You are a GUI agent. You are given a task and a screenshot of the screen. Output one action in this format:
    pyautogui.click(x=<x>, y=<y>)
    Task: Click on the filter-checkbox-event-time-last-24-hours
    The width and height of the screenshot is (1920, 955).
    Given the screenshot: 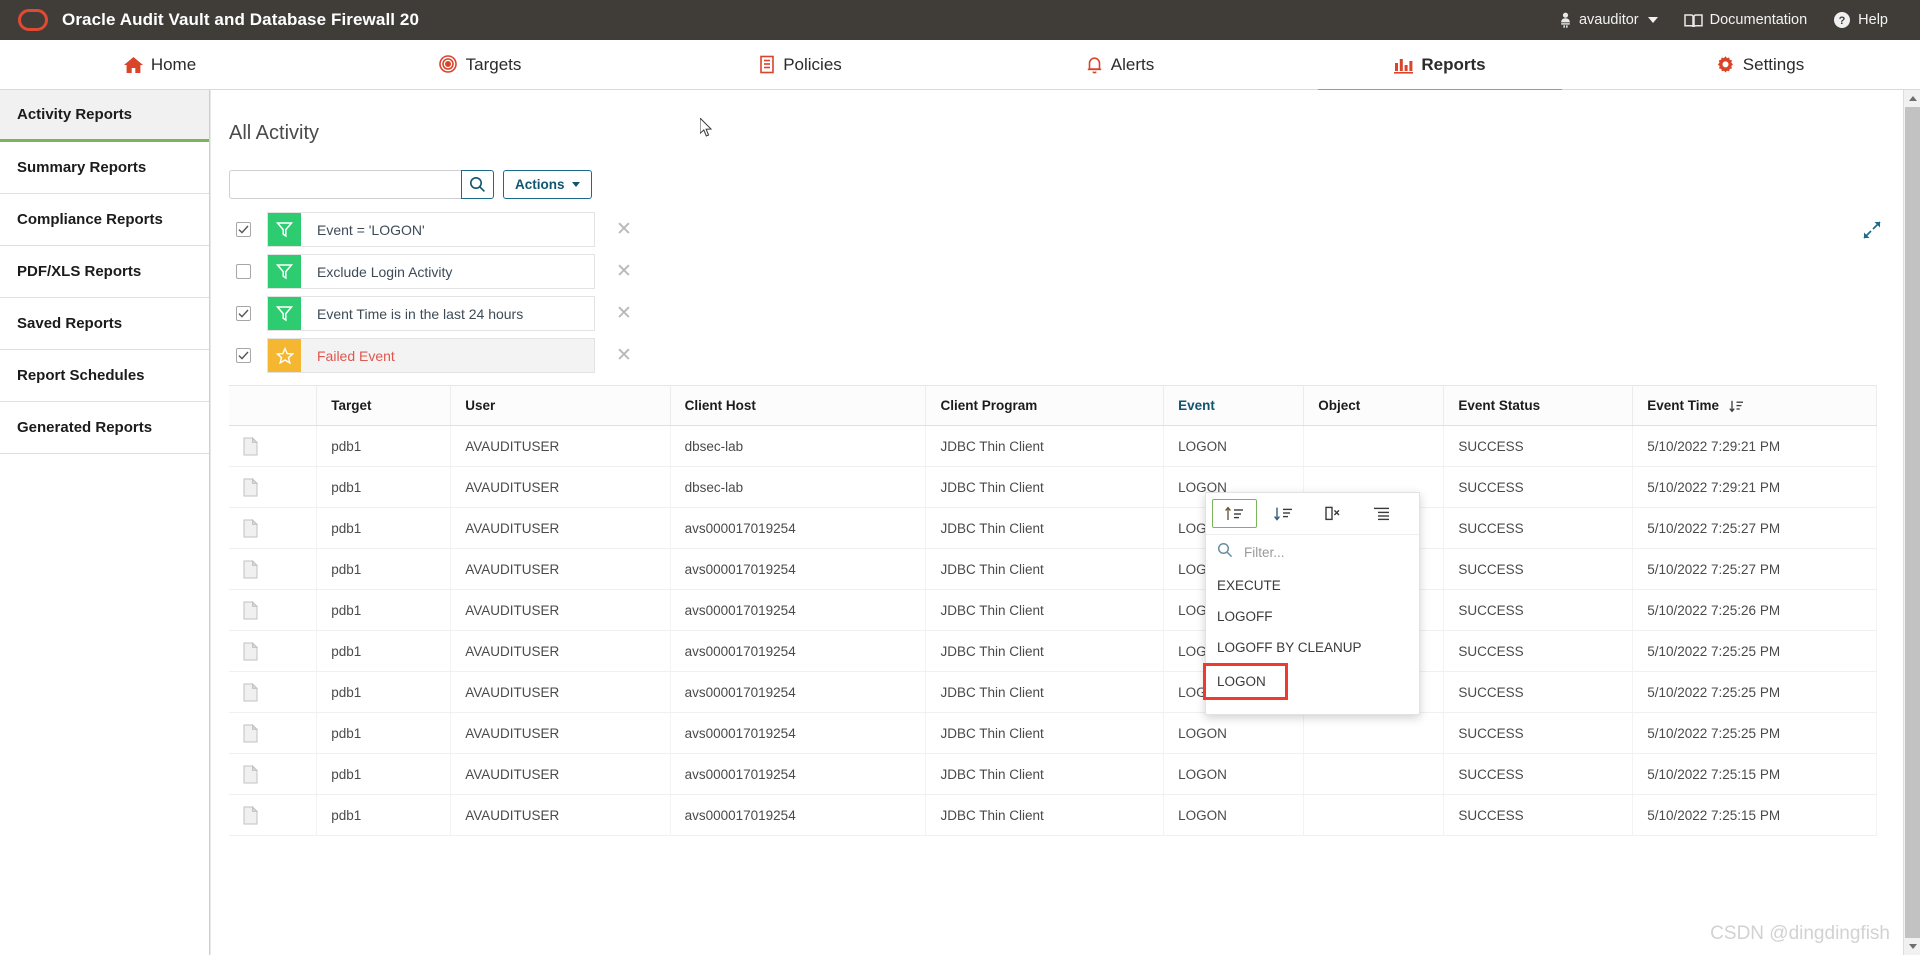 What is the action you would take?
    pyautogui.click(x=243, y=313)
    